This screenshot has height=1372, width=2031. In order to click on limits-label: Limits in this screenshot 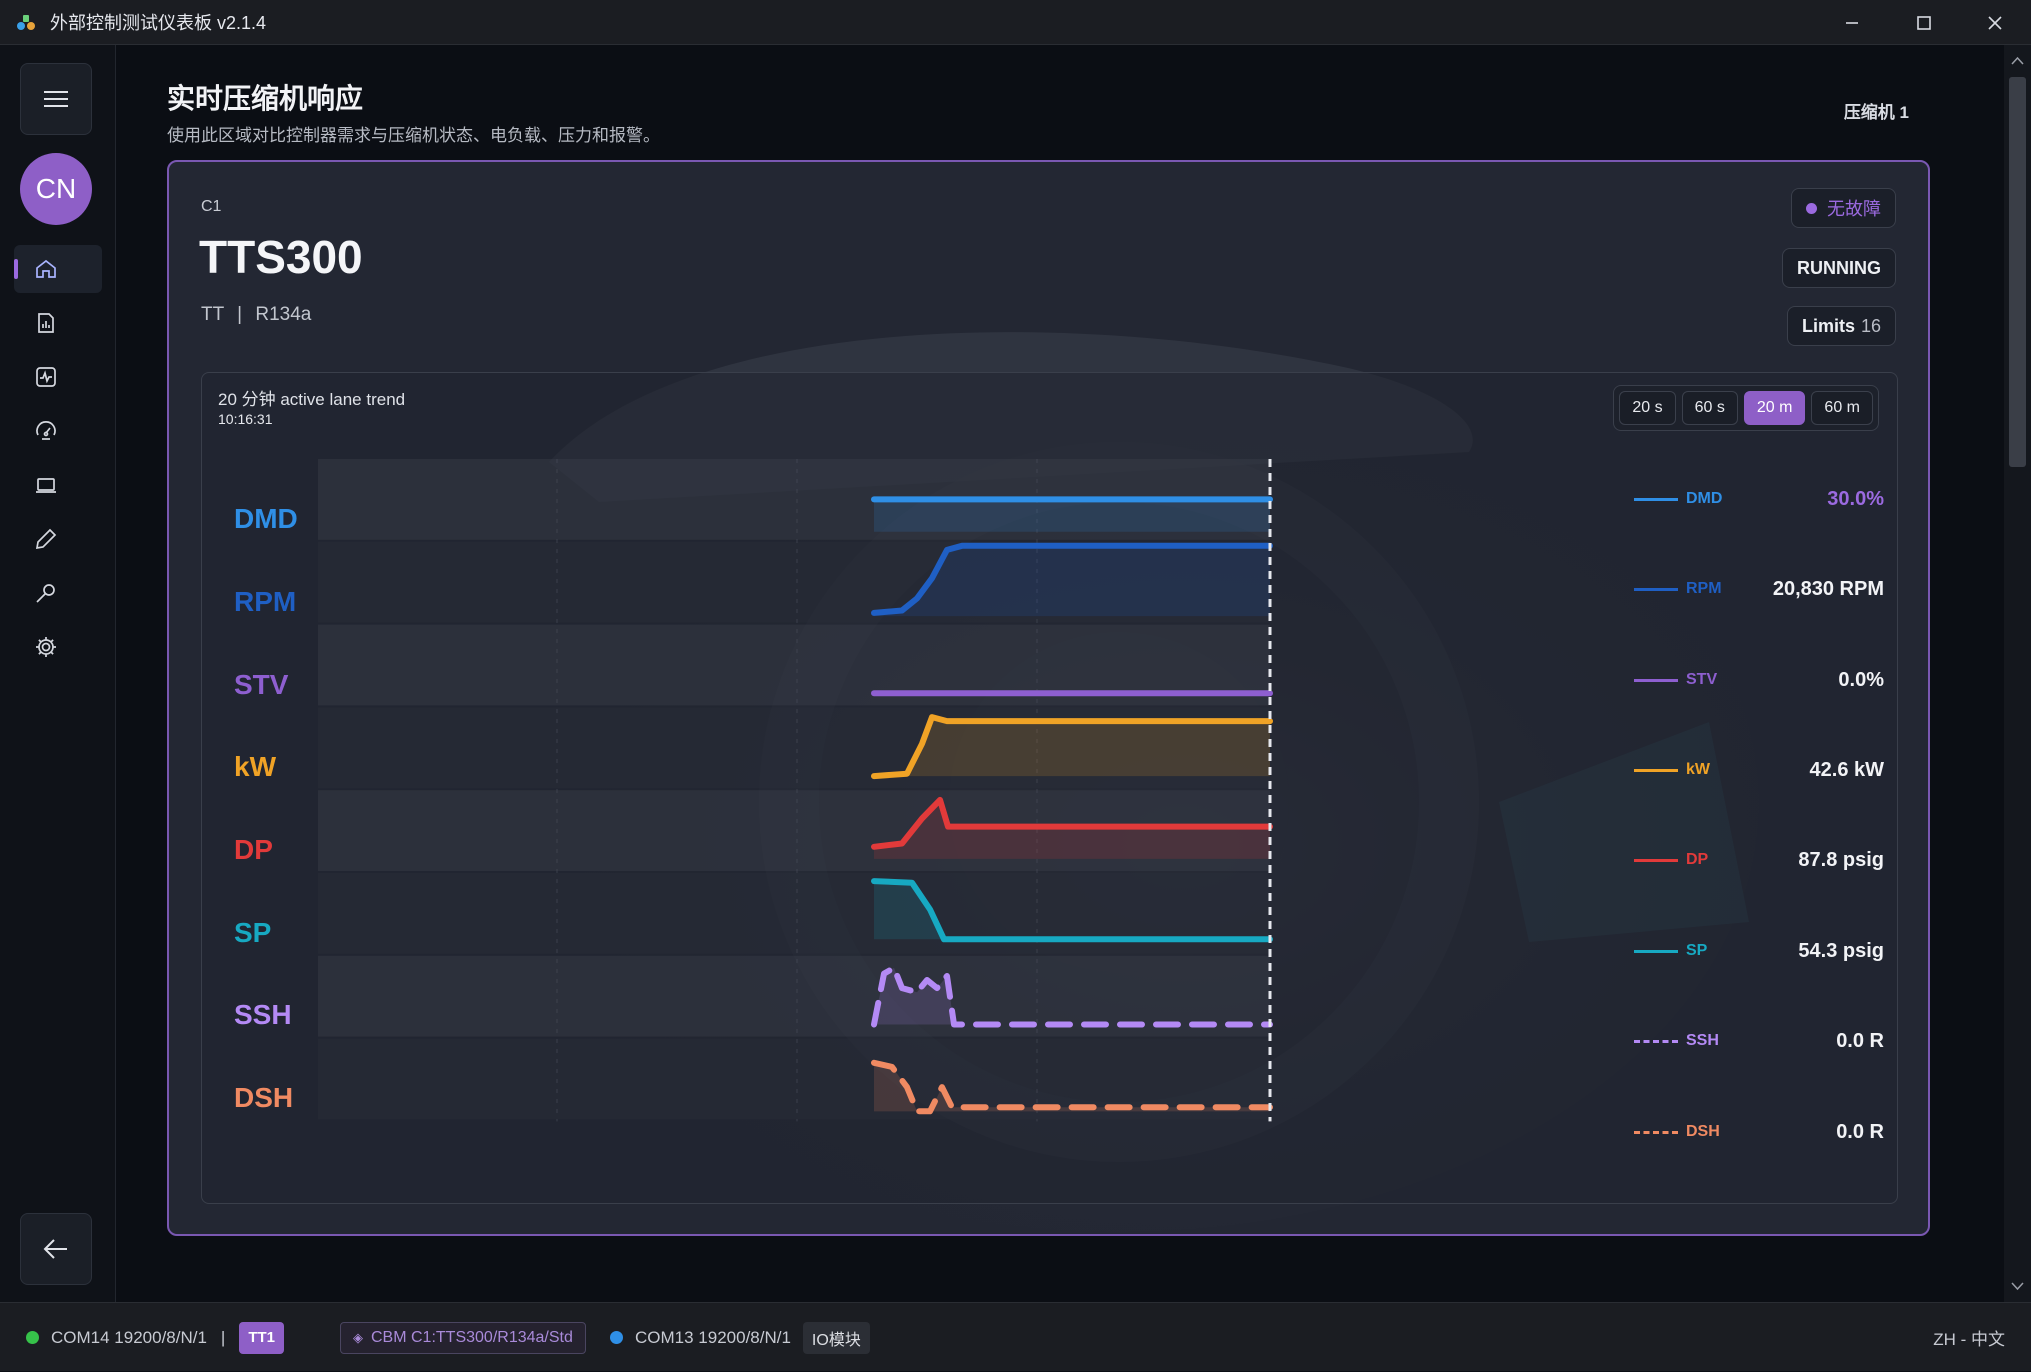, I will do `click(1828, 325)`.